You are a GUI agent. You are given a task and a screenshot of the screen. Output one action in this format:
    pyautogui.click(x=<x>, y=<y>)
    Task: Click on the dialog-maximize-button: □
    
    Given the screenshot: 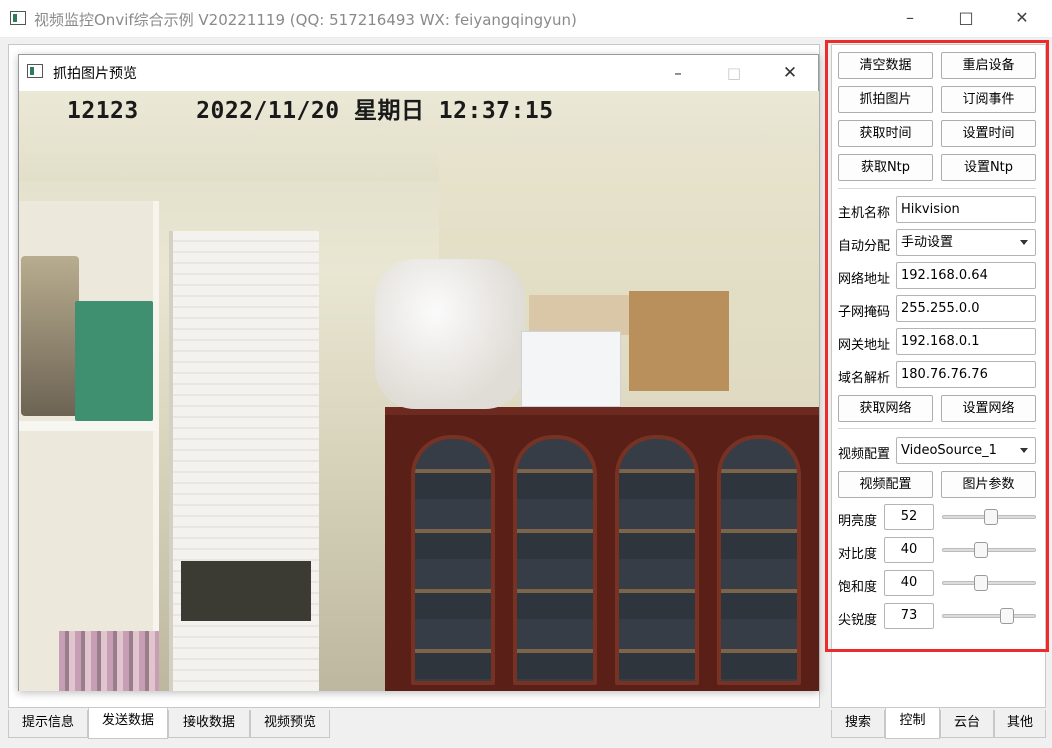 What is the action you would take?
    pyautogui.click(x=734, y=73)
    